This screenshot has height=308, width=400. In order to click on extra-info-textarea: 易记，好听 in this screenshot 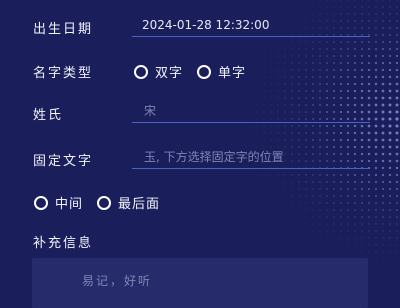, I will do `click(200, 283)`.